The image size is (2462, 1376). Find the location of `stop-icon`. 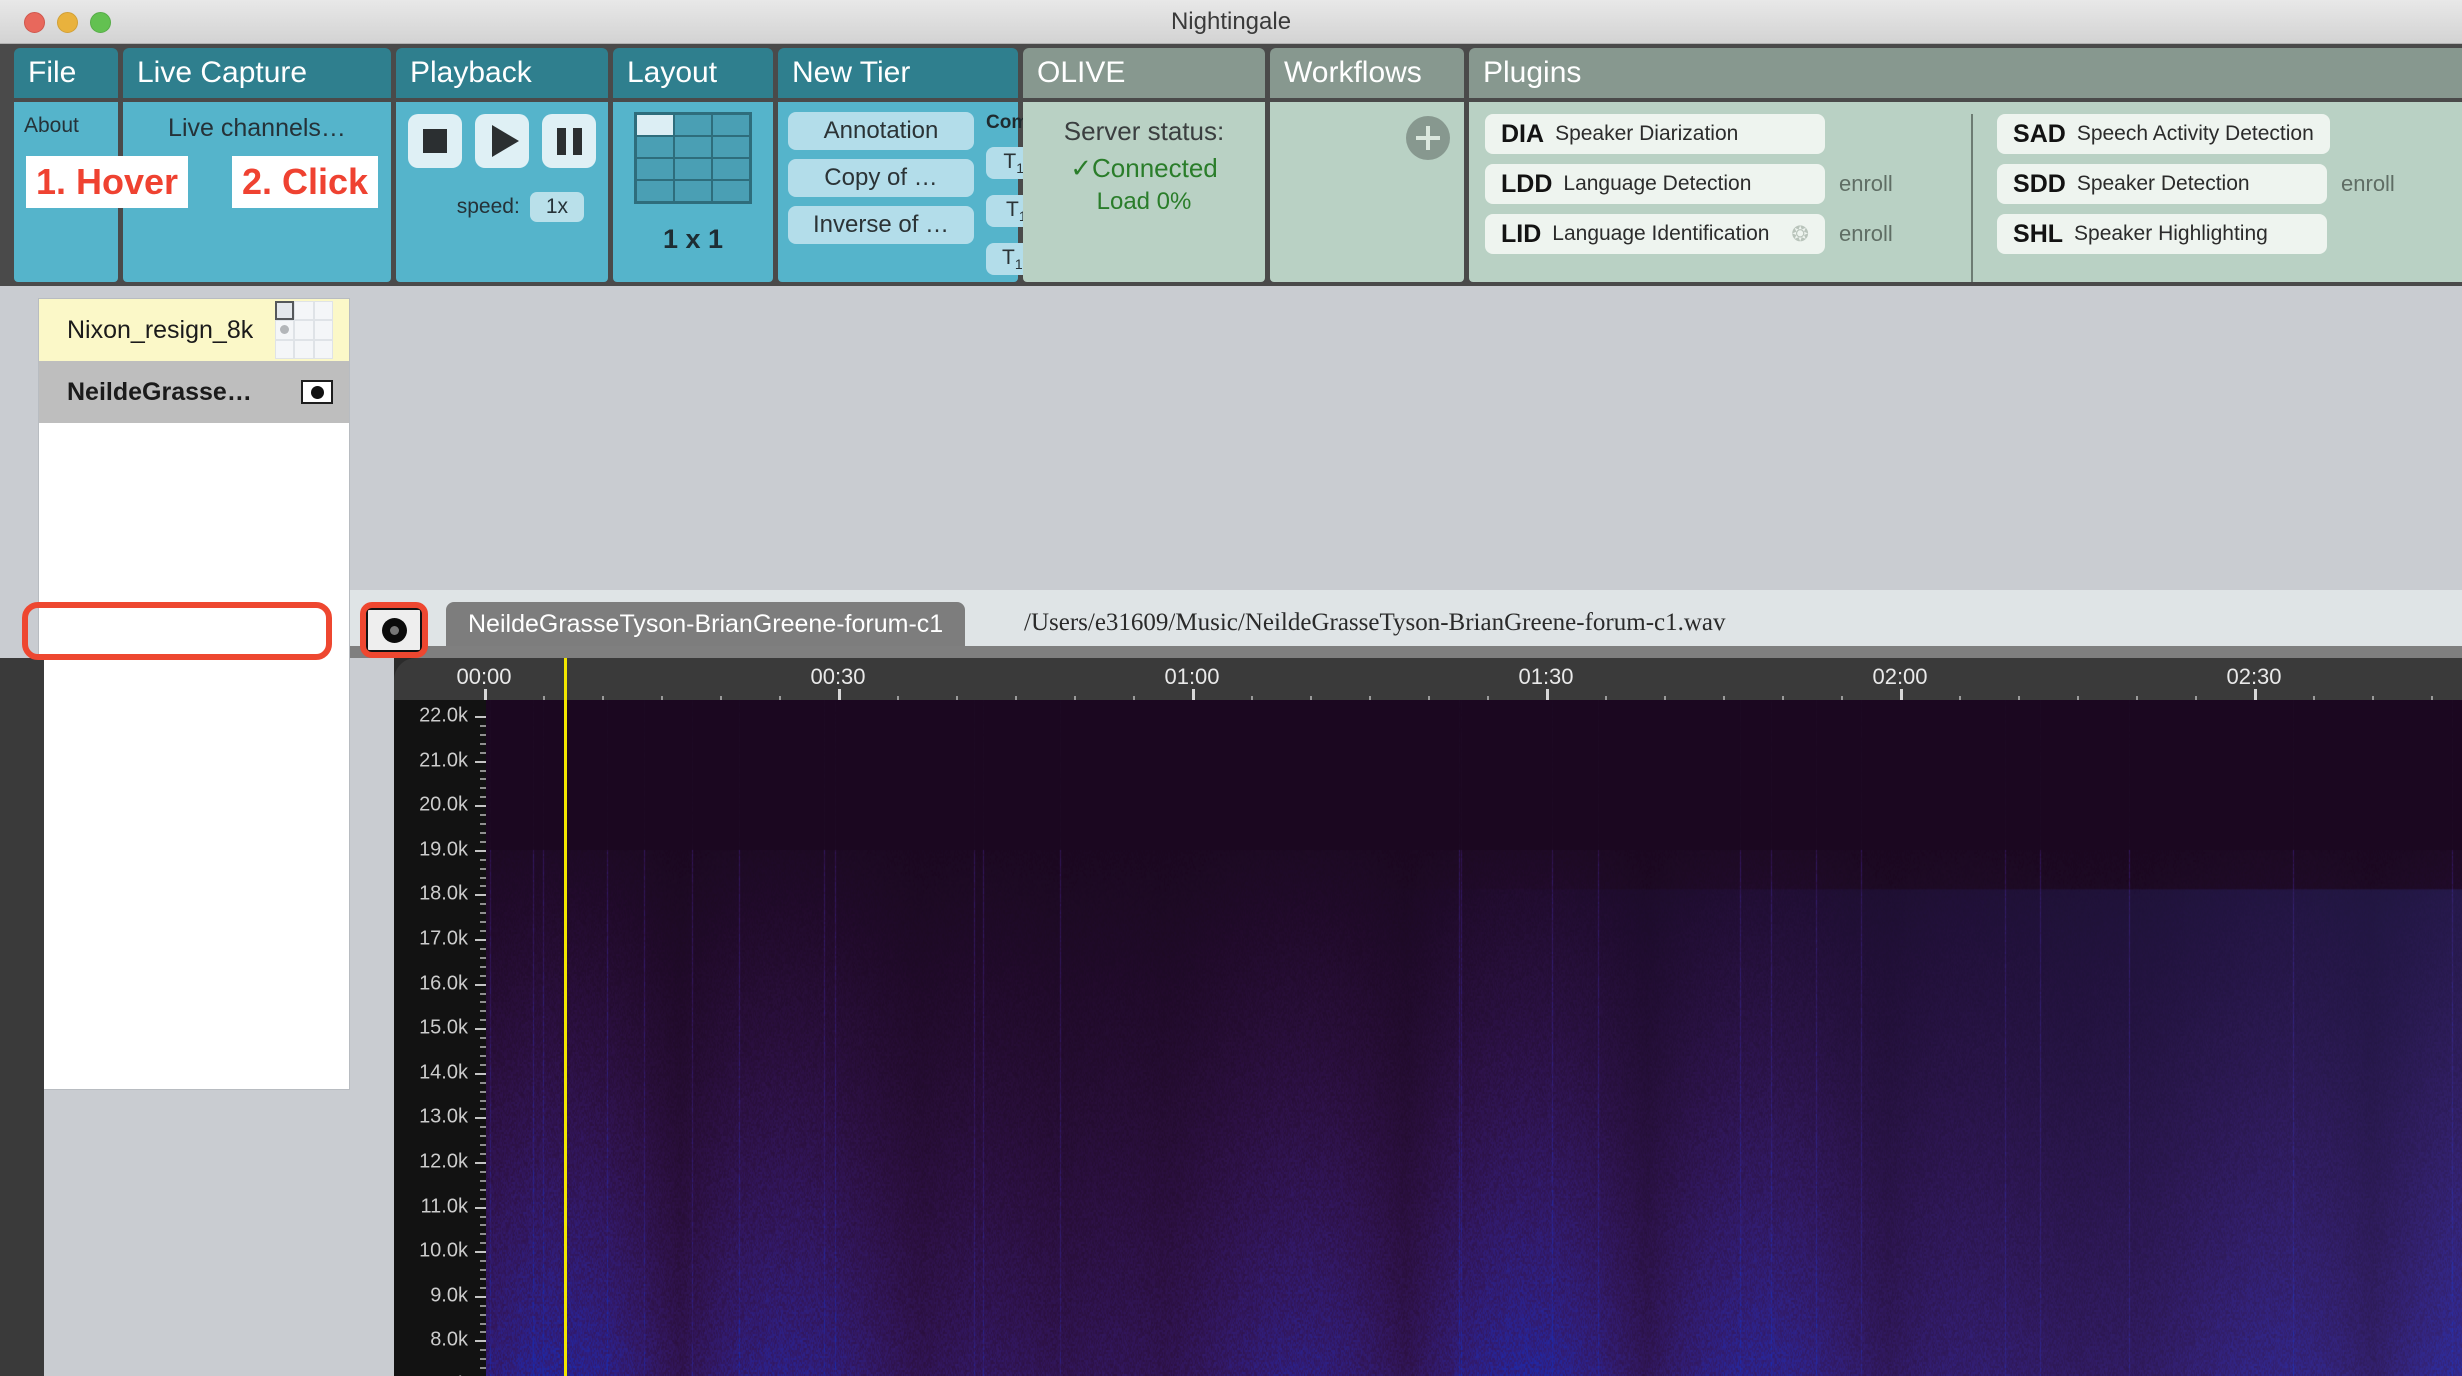

stop-icon is located at coordinates (435, 141).